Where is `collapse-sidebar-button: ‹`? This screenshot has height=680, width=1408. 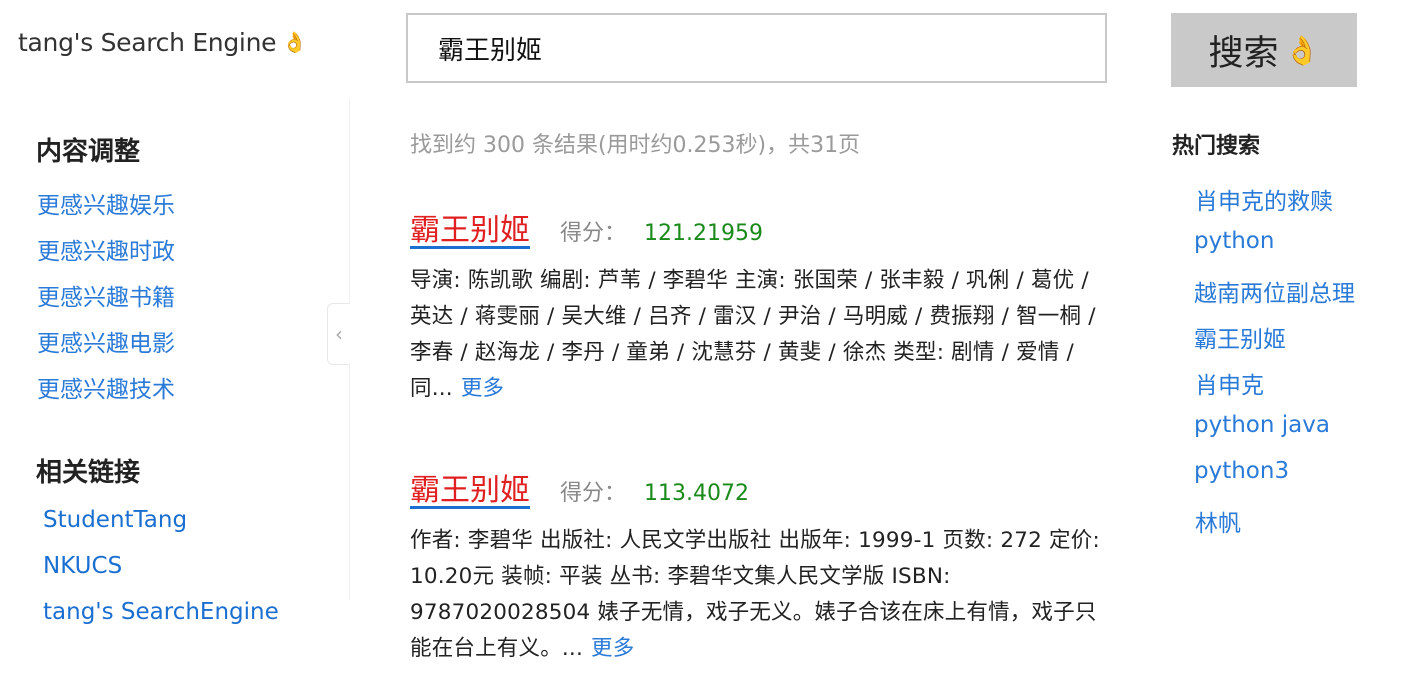
collapse-sidebar-button: ‹ is located at coordinates (338, 334).